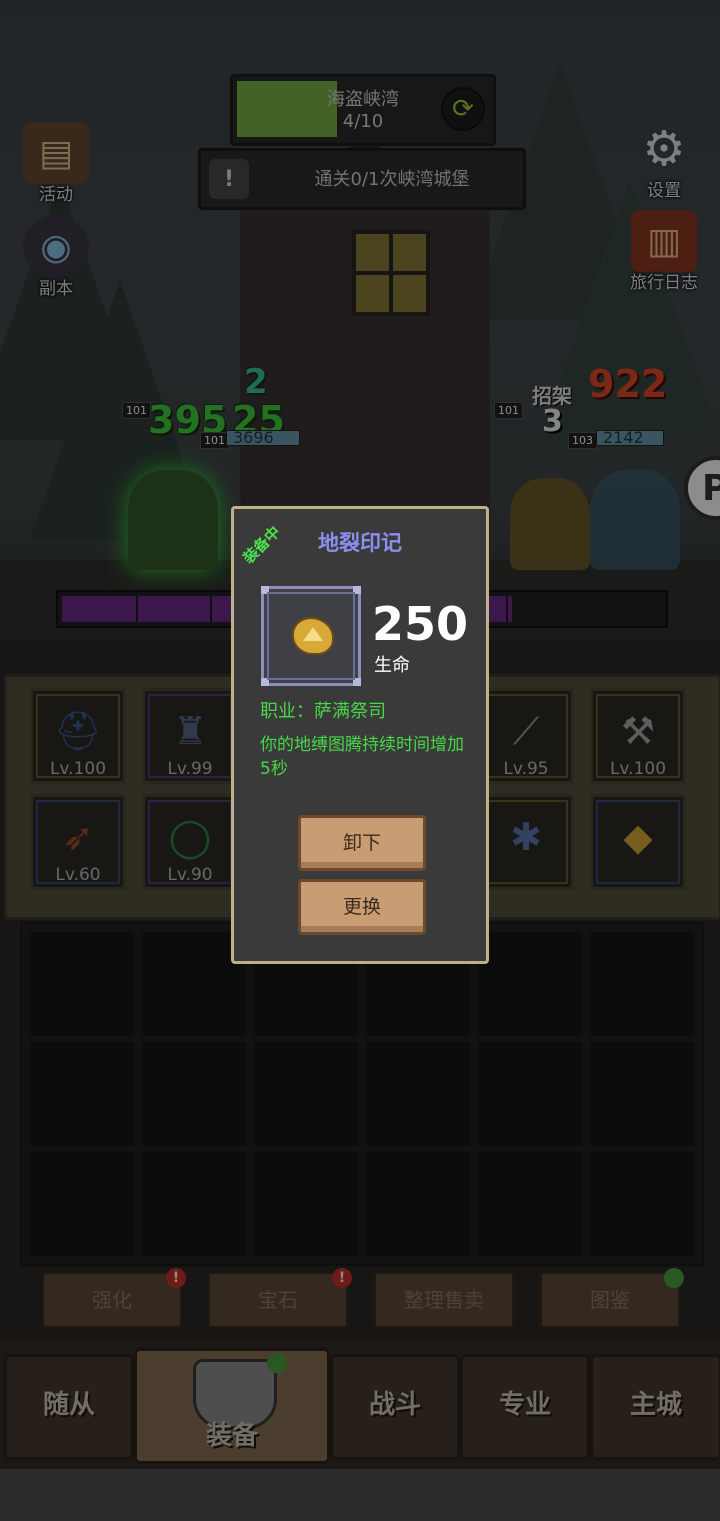 The image size is (720, 1521). Describe the element at coordinates (392, 665) in the screenshot. I see `stat-name: 生命` at that location.